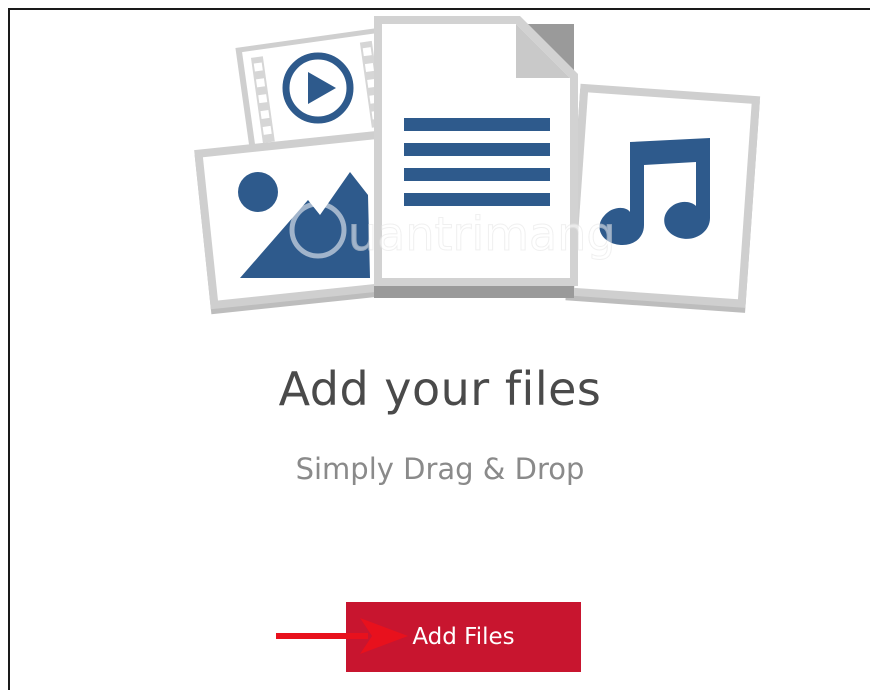  I want to click on page-title: Add your files, so click(440, 389).